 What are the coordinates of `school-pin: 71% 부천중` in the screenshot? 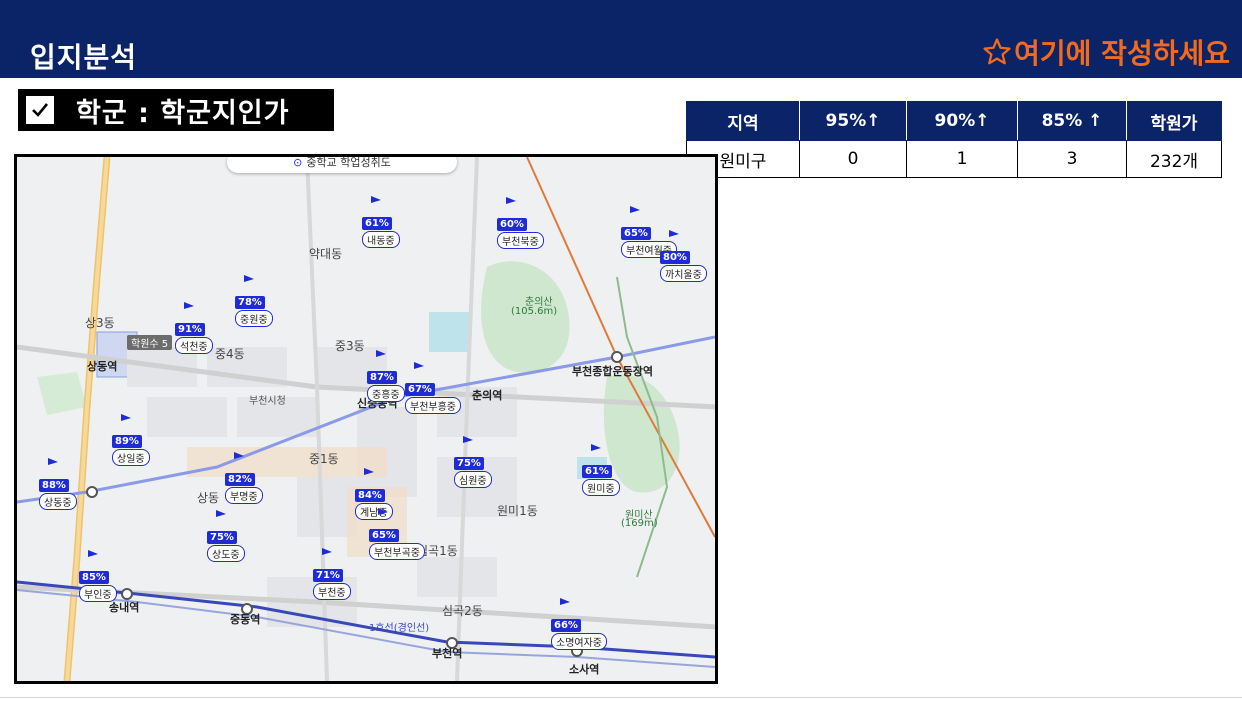 It's located at (332, 574).